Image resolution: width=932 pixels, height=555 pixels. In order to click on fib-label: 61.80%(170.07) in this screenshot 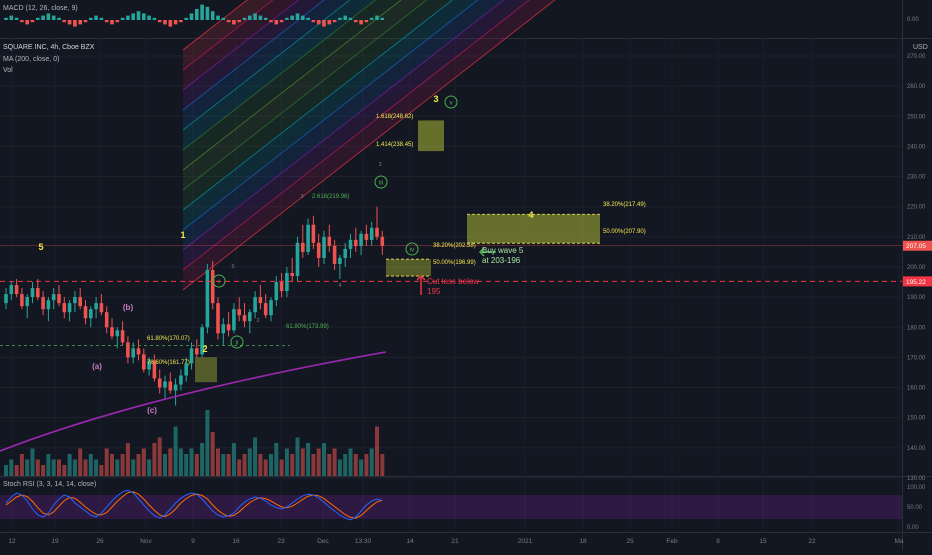, I will do `click(168, 339)`.